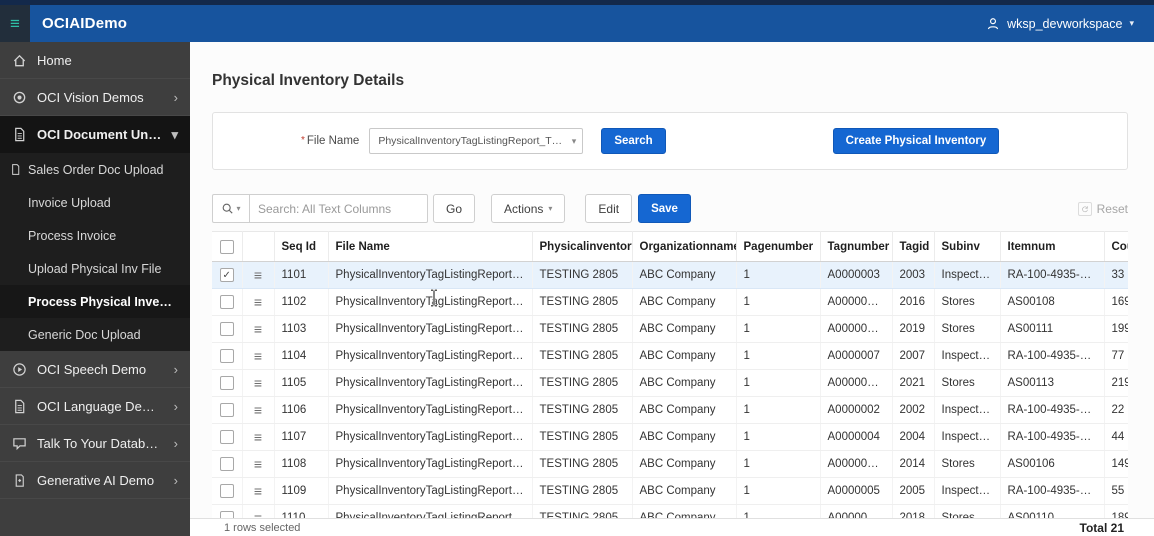  What do you see at coordinates (684, 246) in the screenshot?
I see `column-header-organizationname: Organizationname` at bounding box center [684, 246].